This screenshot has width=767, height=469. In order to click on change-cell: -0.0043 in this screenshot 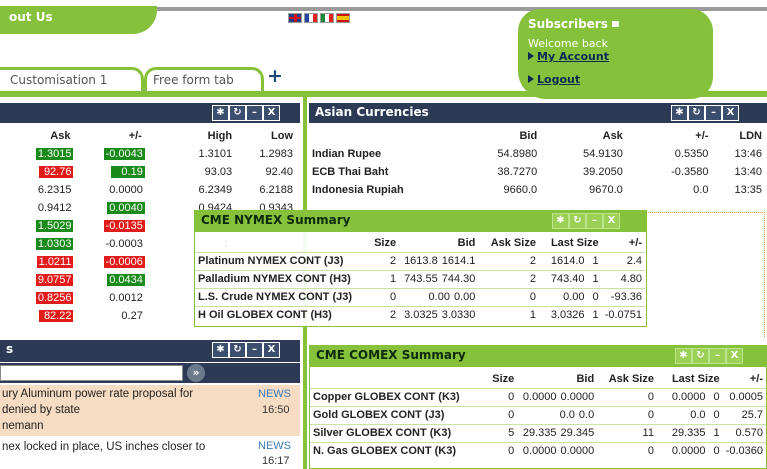, I will do `click(109, 154)`.